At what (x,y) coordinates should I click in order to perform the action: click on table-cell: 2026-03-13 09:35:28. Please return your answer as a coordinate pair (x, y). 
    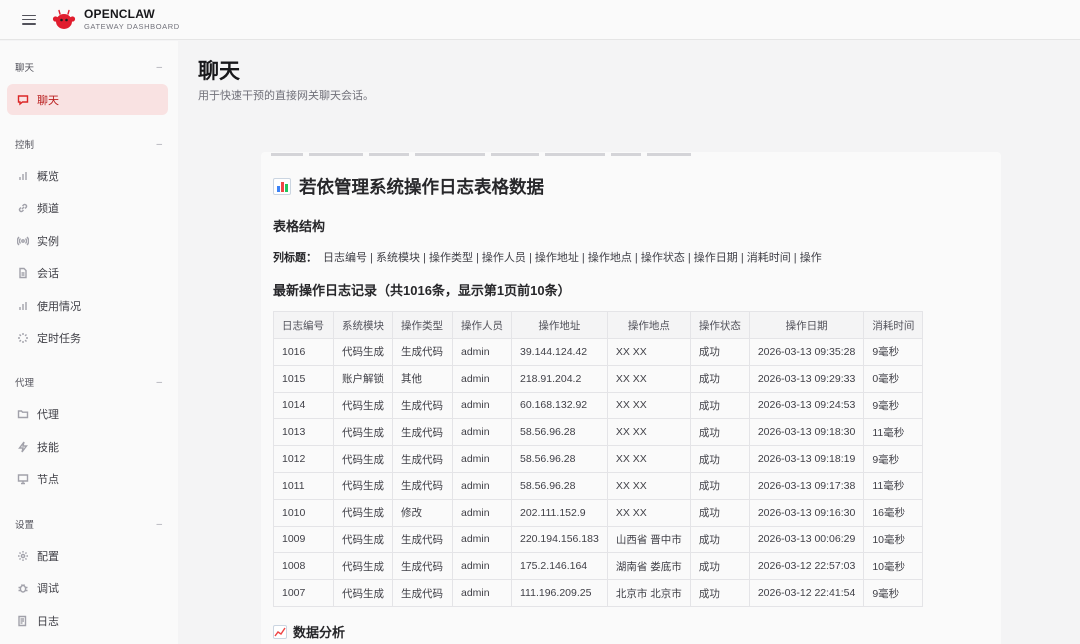
    Looking at the image, I should click on (806, 352).